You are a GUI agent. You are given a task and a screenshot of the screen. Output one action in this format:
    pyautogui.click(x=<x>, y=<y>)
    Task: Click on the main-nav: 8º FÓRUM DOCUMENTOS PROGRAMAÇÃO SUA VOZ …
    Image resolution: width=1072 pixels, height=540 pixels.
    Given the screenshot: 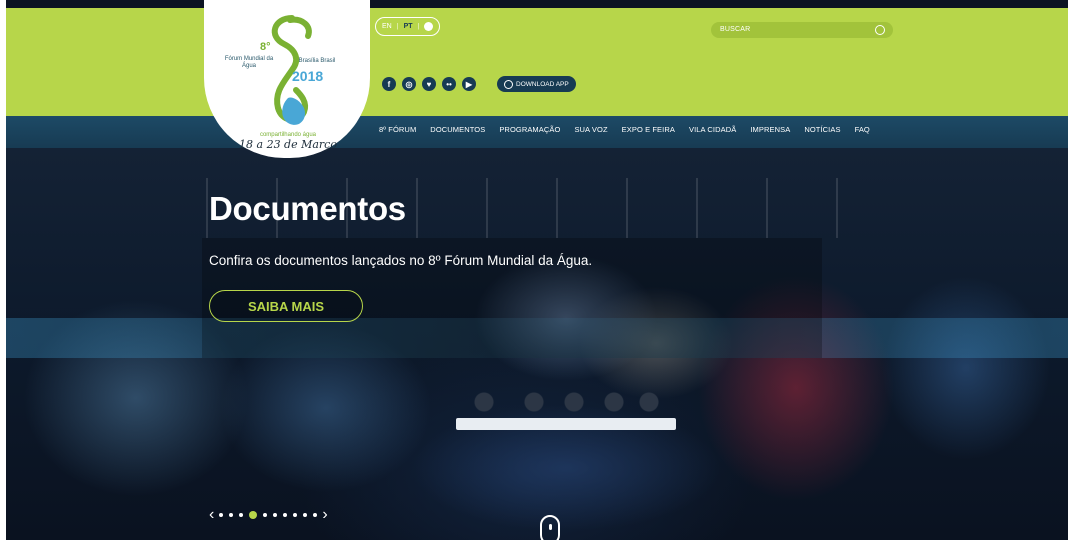 What is the action you would take?
    pyautogui.click(x=624, y=129)
    